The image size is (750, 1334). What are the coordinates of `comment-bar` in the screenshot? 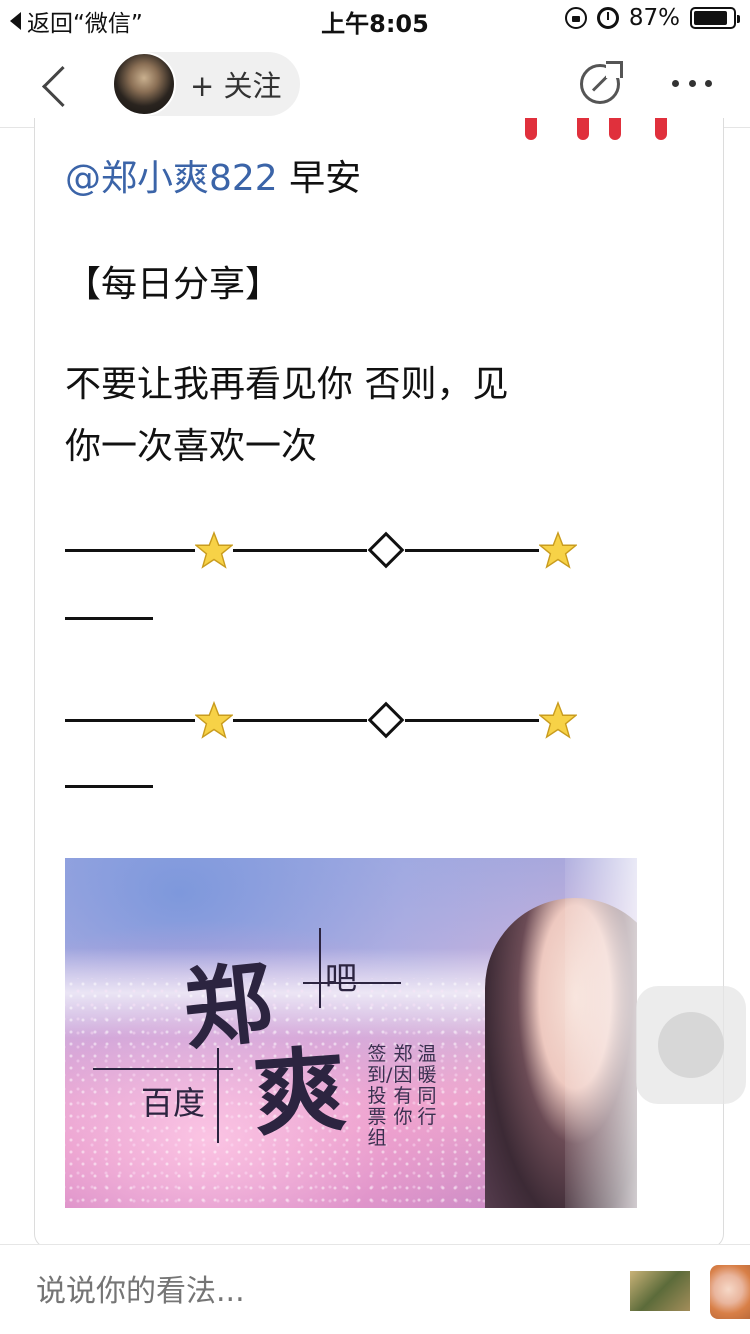 It's located at (375, 1289).